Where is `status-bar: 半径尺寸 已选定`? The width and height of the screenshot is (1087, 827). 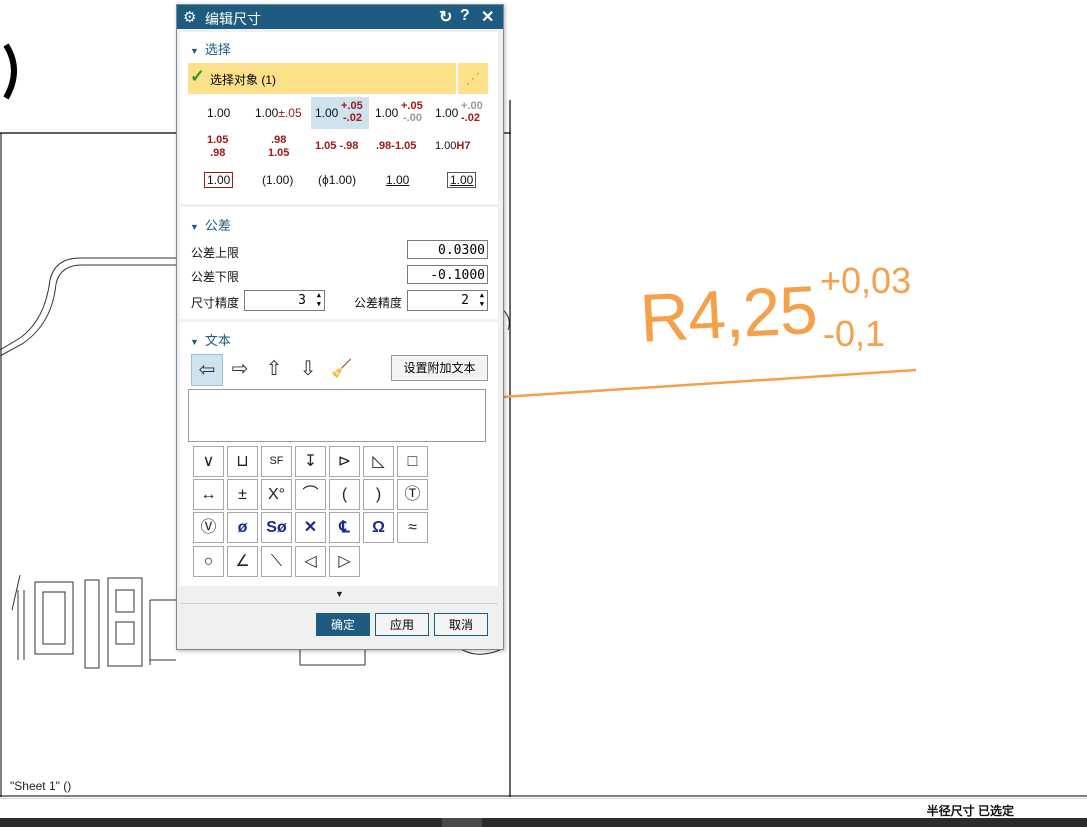
status-bar: 半径尺寸 已选定 is located at coordinates (543, 808).